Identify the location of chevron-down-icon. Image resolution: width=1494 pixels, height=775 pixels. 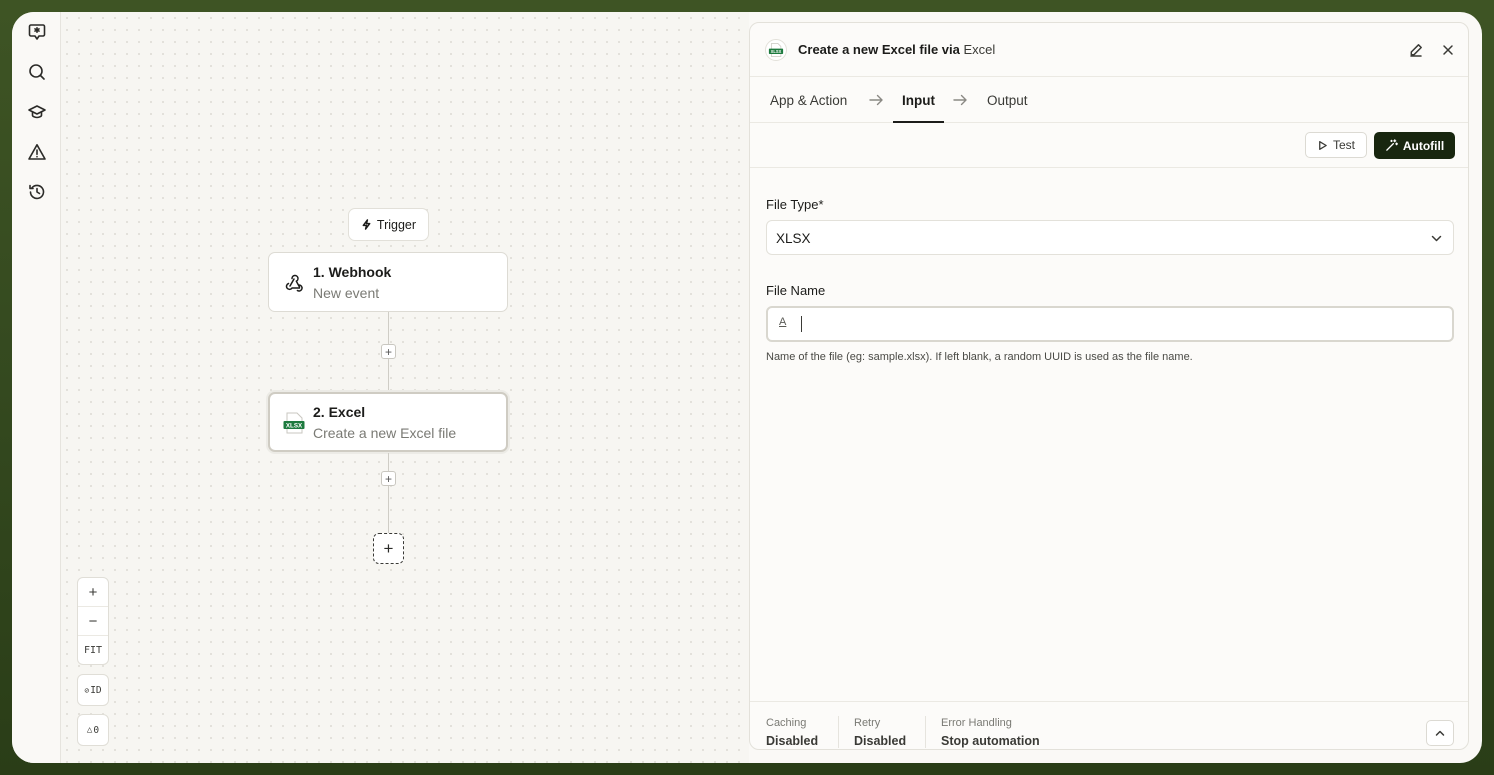
(1436, 238).